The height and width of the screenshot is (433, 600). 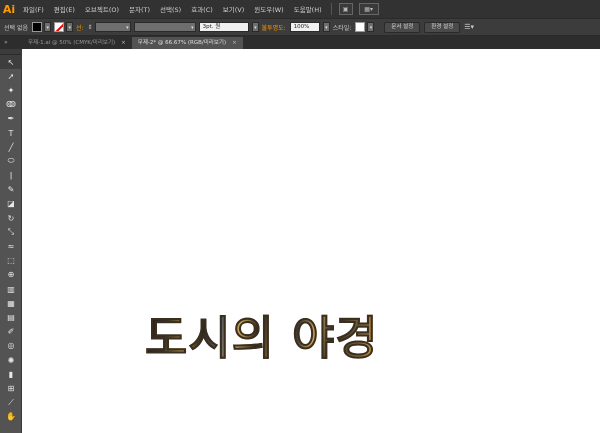 What do you see at coordinates (223, 27) in the screenshot?
I see `brush-definition-dropdown: 3pt. 원` at bounding box center [223, 27].